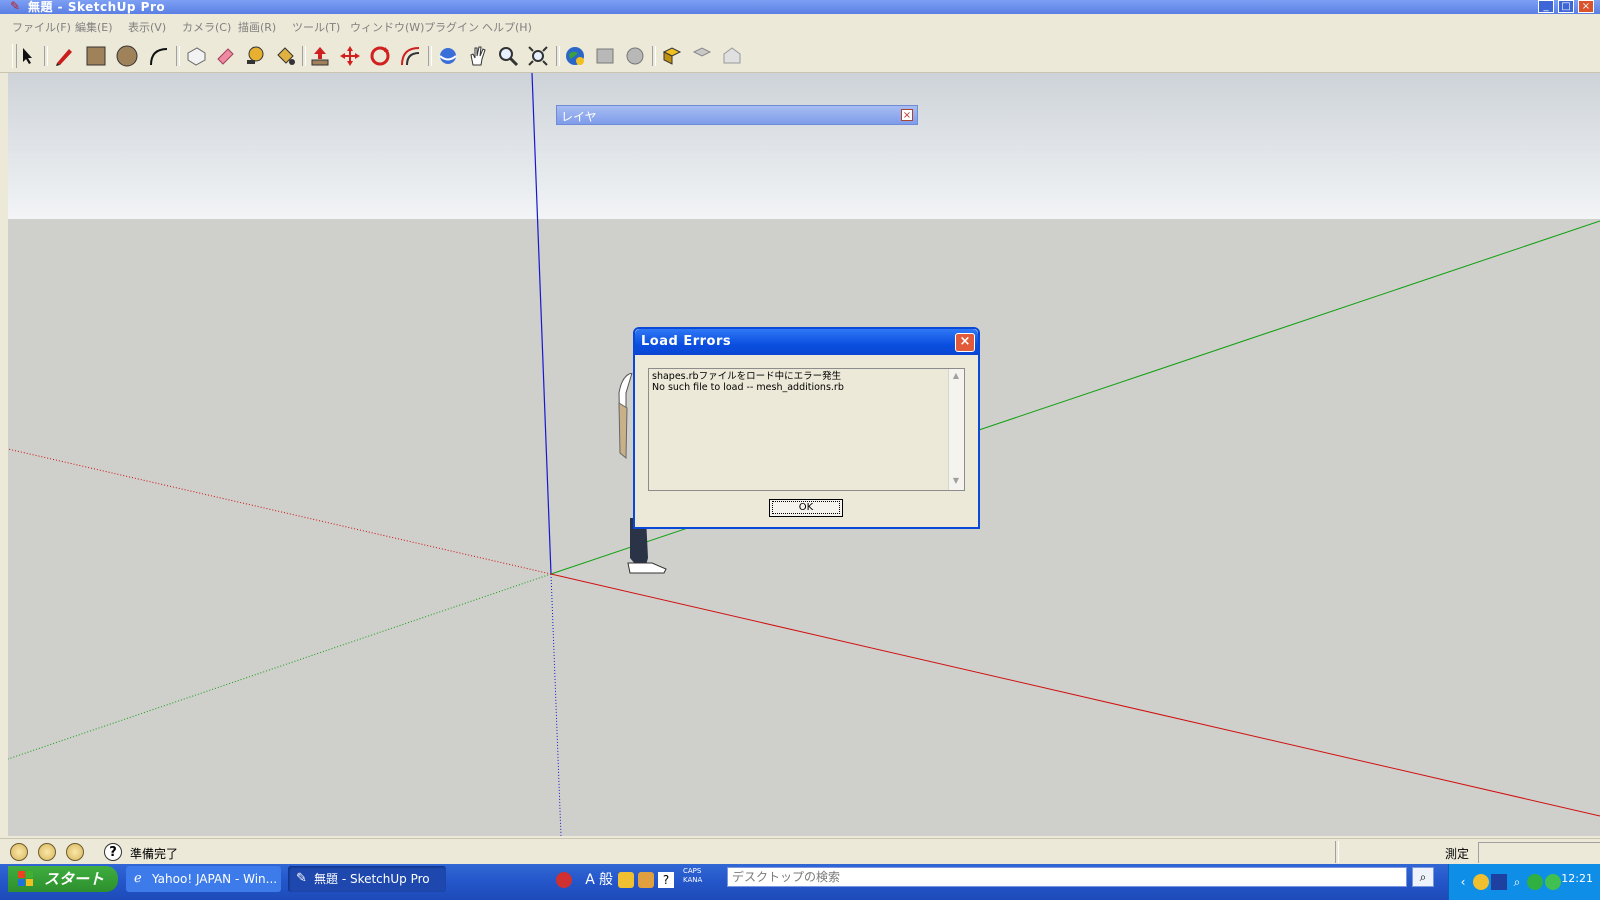 The image size is (1600, 900). I want to click on help-icon: ?, so click(113, 852).